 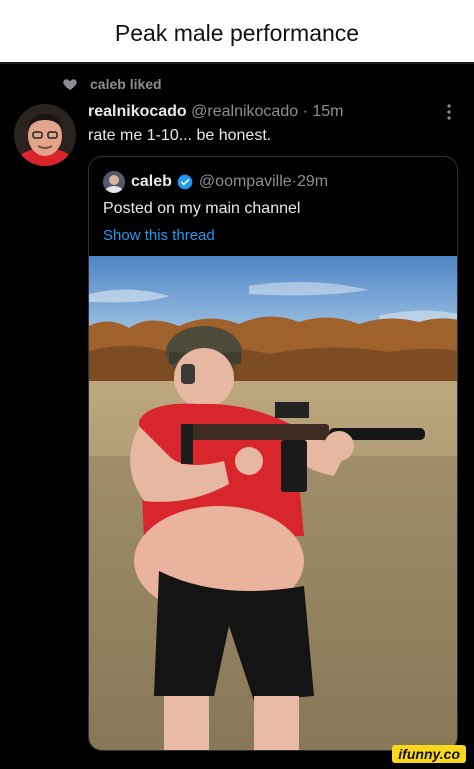 What do you see at coordinates (114, 182) in the screenshot?
I see `quote-avatar` at bounding box center [114, 182].